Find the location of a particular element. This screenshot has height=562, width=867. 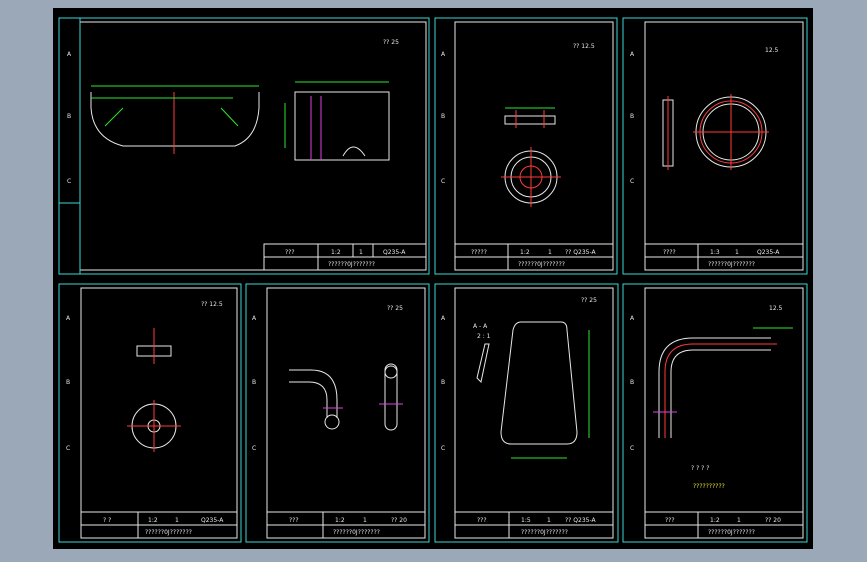

section-label: A - A is located at coordinates (480, 326).